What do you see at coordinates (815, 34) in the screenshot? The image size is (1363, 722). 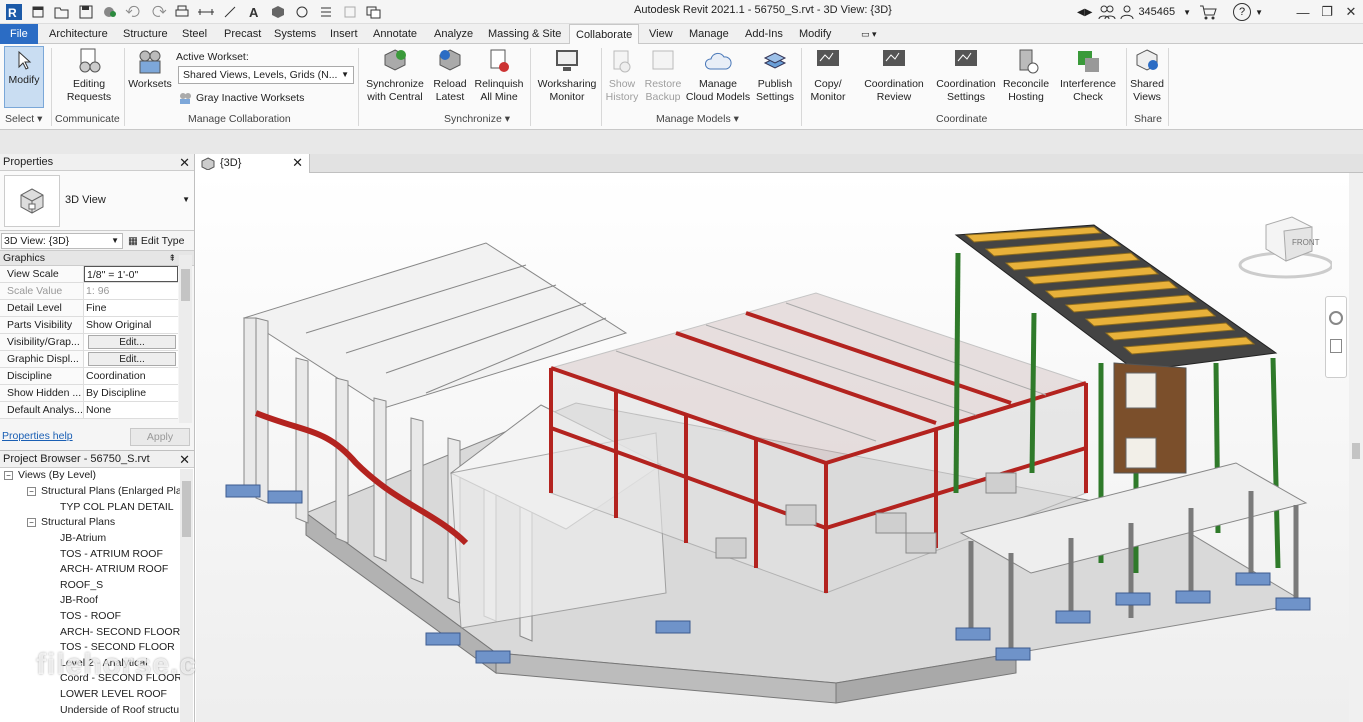 I see `tab-modify: Modify` at bounding box center [815, 34].